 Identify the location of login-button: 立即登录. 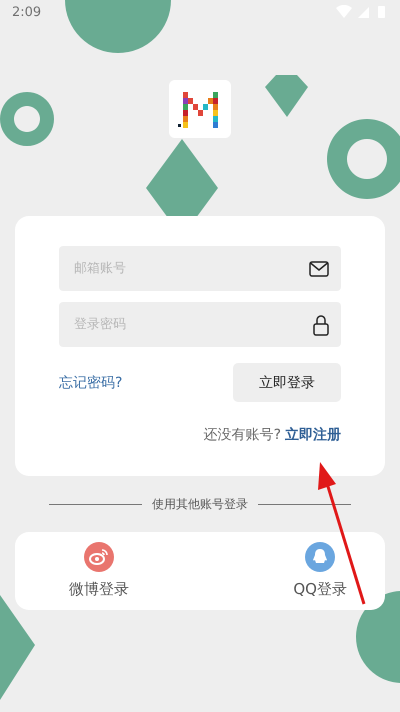
(287, 382).